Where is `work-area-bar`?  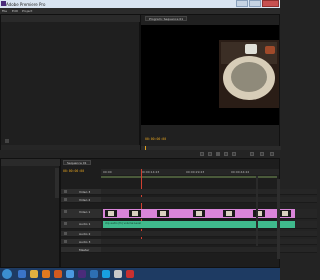
work-area-bar is located at coordinates (189, 177).